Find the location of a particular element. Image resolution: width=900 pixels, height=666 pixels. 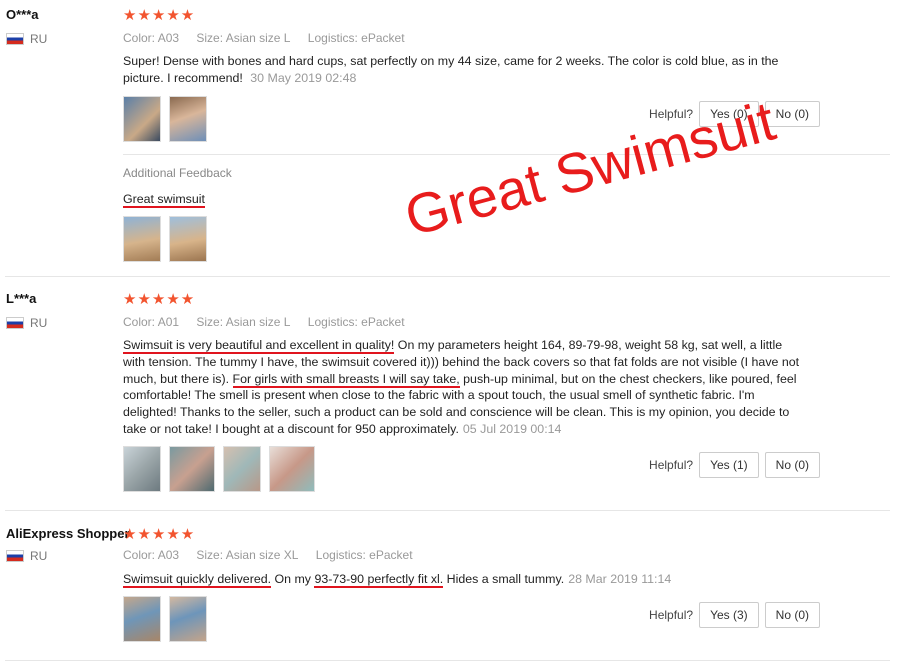

review-body: On my is located at coordinates (293, 579).